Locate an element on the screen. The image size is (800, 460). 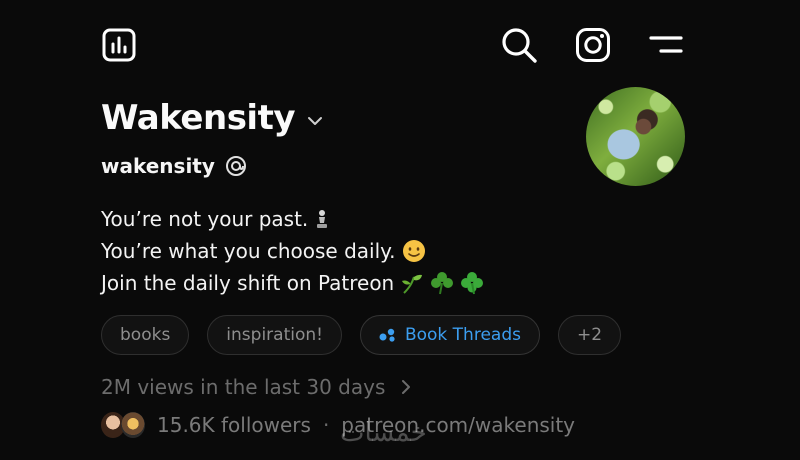
menu-button is located at coordinates (666, 45).